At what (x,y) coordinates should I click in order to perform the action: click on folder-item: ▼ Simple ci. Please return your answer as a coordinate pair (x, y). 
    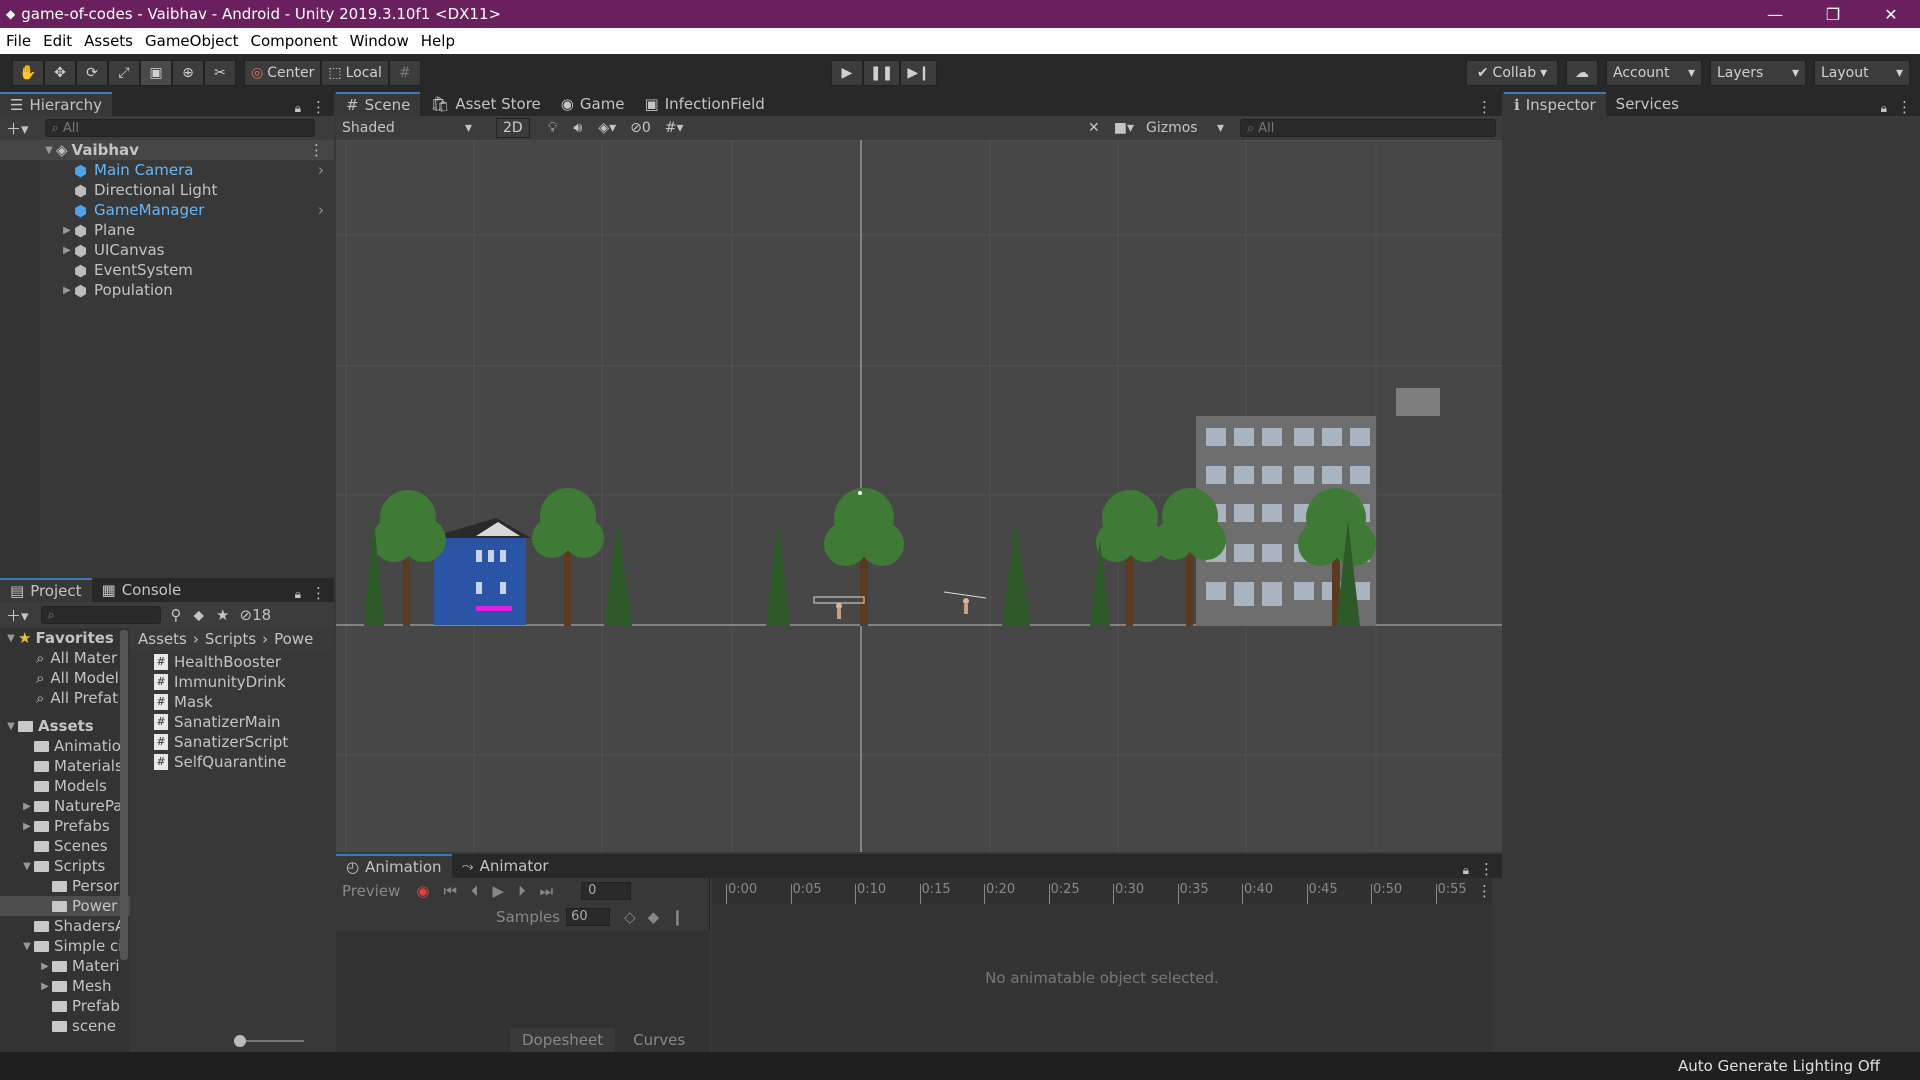
    Looking at the image, I should click on (65, 946).